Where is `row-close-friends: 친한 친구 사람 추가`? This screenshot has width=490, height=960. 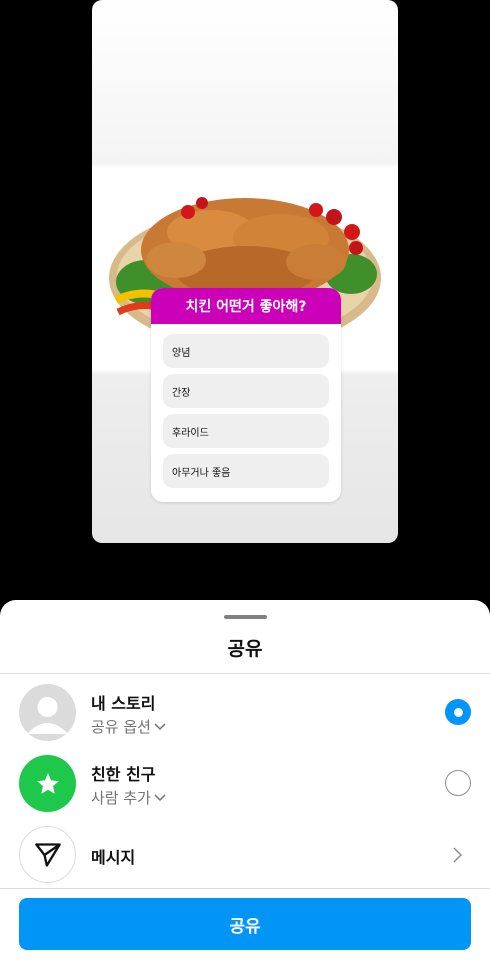 row-close-friends: 친한 친구 사람 추가 is located at coordinates (245, 784).